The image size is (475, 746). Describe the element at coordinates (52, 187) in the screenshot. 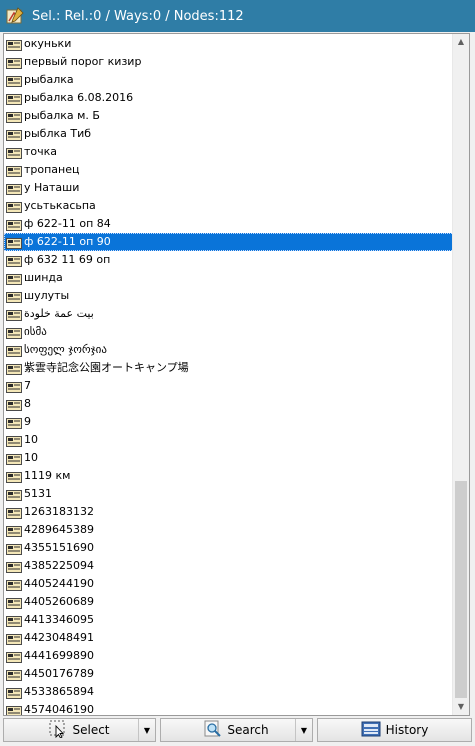

I see `list-item-label: у Наташи` at that location.